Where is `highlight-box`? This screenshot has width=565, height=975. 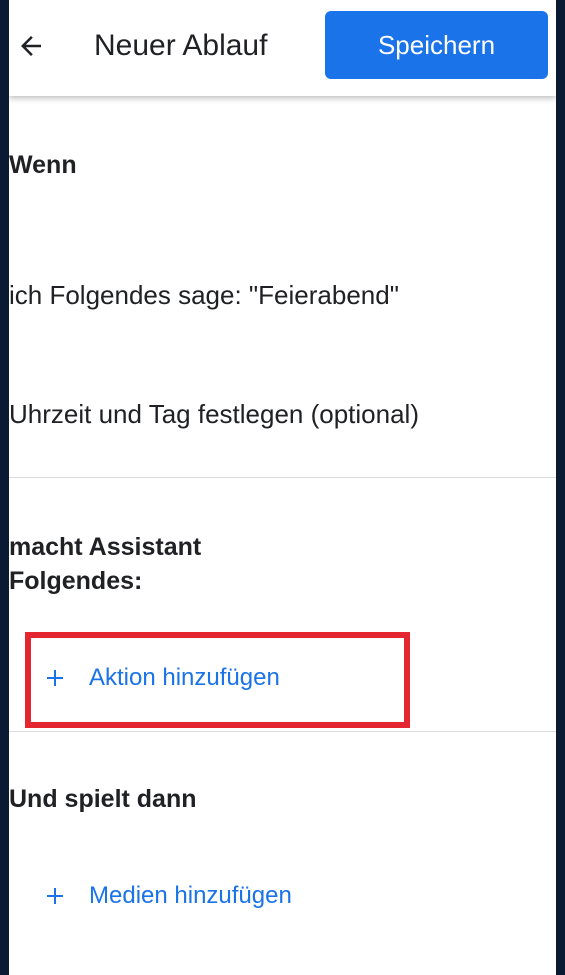
highlight-box is located at coordinates (217, 680).